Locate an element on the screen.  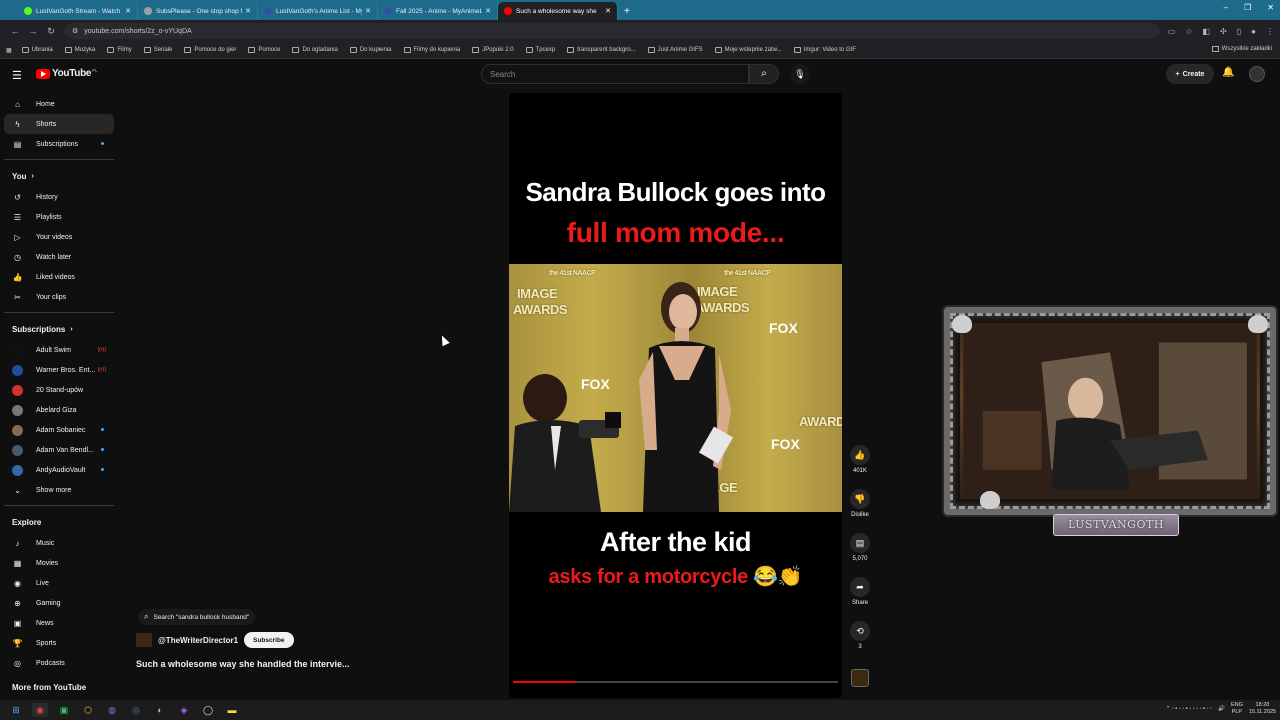
folder-icon: ▬ is located at coordinates (232, 710).